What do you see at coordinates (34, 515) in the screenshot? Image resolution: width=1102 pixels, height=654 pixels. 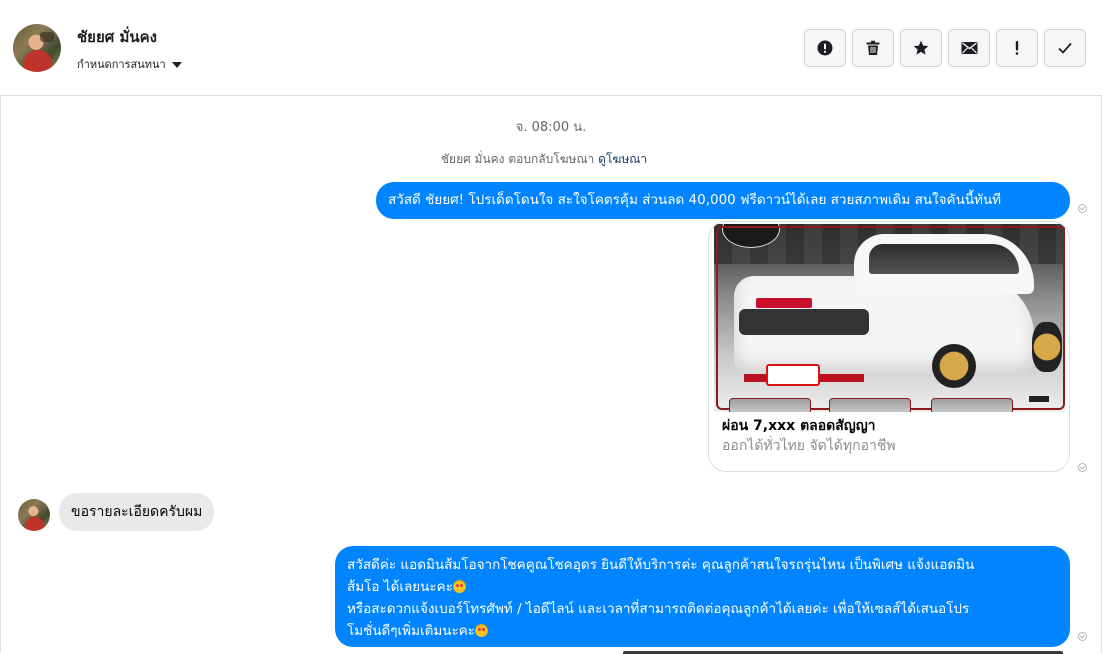 I see `contact-avatar-small` at bounding box center [34, 515].